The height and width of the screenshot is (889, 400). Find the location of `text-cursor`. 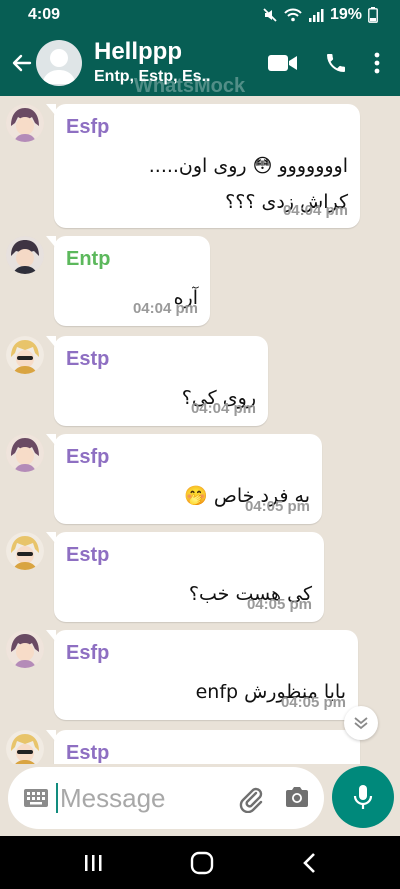

text-cursor is located at coordinates (57, 798).